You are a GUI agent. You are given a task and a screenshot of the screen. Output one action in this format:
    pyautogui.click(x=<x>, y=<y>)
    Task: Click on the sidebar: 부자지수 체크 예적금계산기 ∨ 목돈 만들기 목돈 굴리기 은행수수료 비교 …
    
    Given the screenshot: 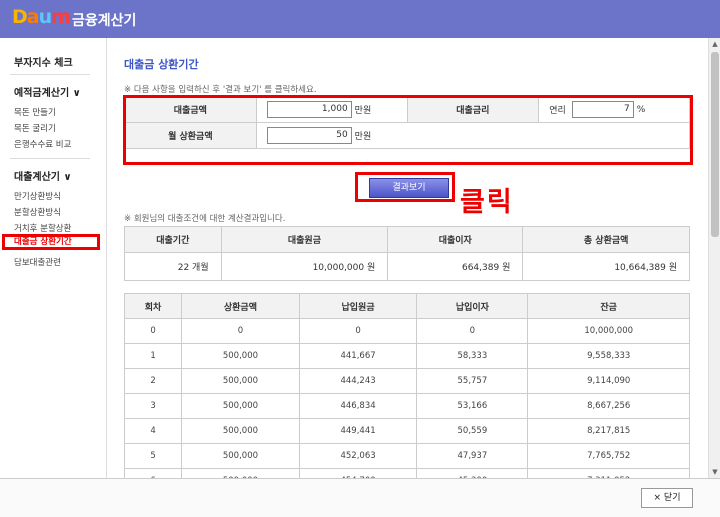 What is the action you would take?
    pyautogui.click(x=53, y=258)
    